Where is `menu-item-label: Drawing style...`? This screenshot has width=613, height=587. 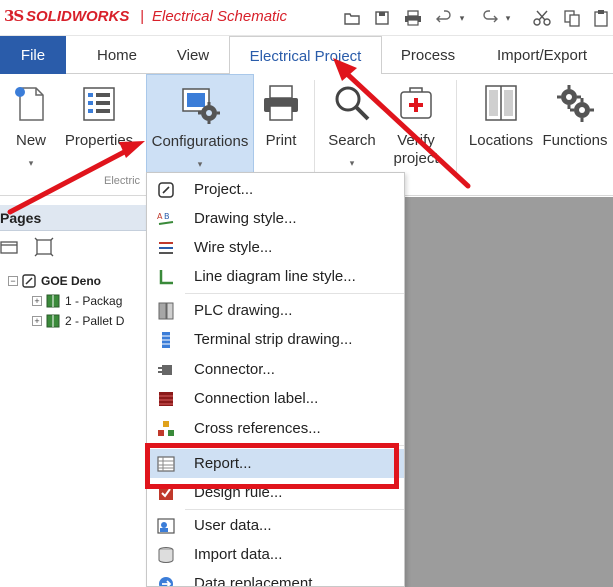 menu-item-label: Drawing style... is located at coordinates (245, 218).